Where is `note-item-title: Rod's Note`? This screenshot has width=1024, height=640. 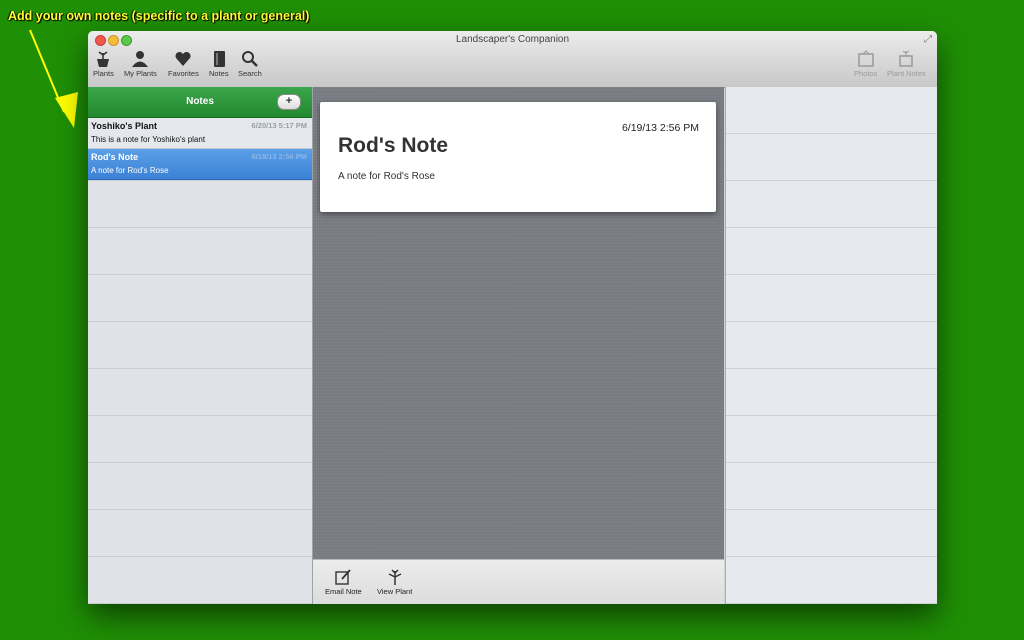
note-item-title: Rod's Note is located at coordinates (115, 157).